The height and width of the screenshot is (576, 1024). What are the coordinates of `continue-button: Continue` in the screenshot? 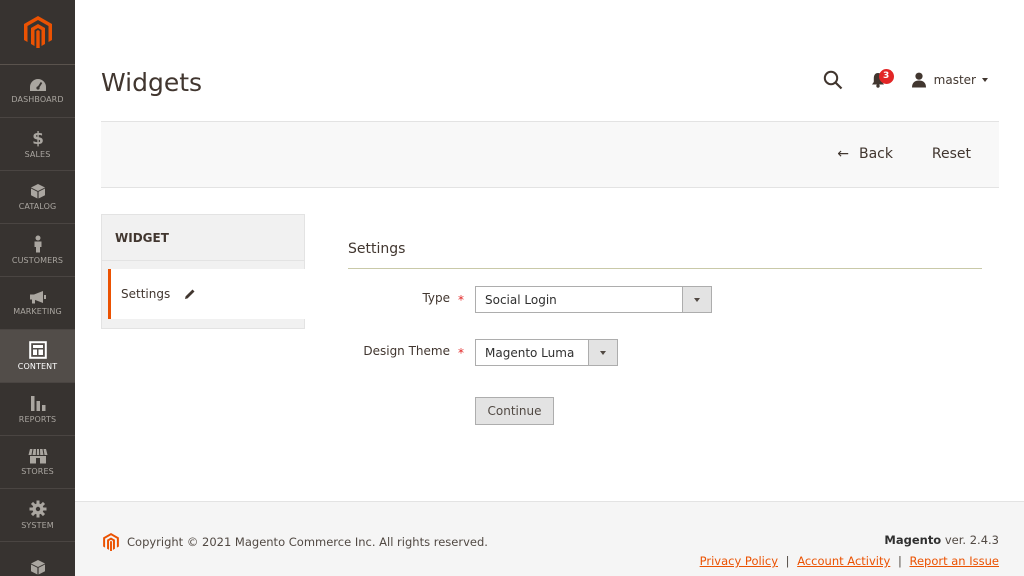 It's located at (514, 411).